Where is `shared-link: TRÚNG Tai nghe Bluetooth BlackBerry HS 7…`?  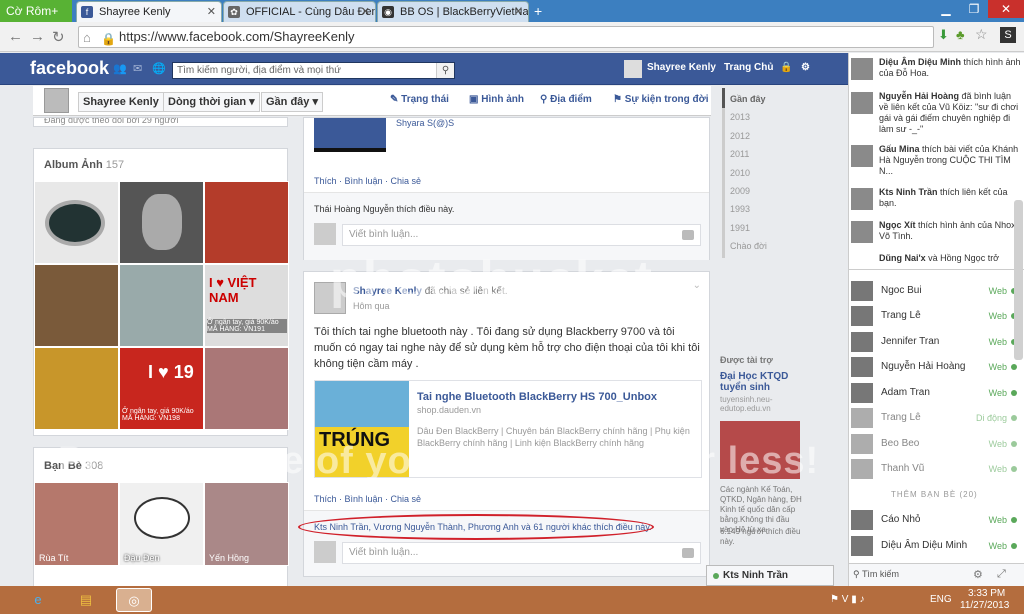 shared-link: TRÚNG Tai nghe Bluetooth BlackBerry HS 7… is located at coordinates (508, 429).